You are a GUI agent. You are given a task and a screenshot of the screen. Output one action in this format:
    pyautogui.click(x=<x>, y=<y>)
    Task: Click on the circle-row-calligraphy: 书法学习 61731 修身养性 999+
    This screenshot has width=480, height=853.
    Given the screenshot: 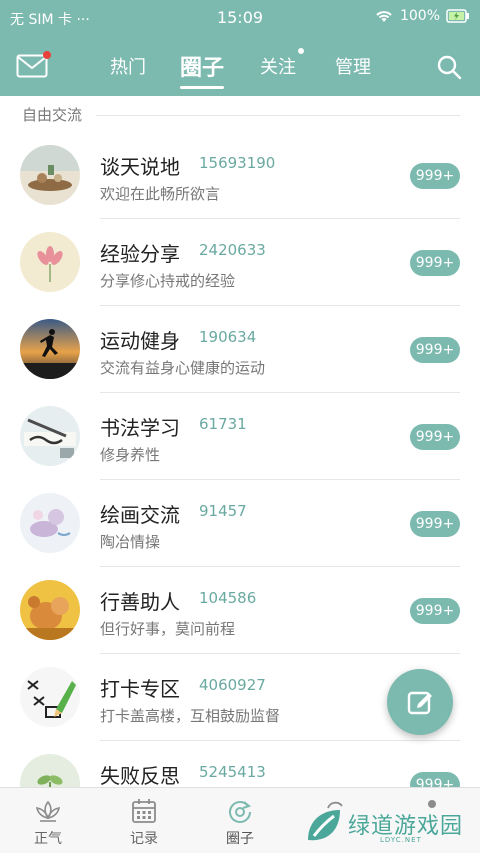 What is the action you would take?
    pyautogui.click(x=240, y=436)
    